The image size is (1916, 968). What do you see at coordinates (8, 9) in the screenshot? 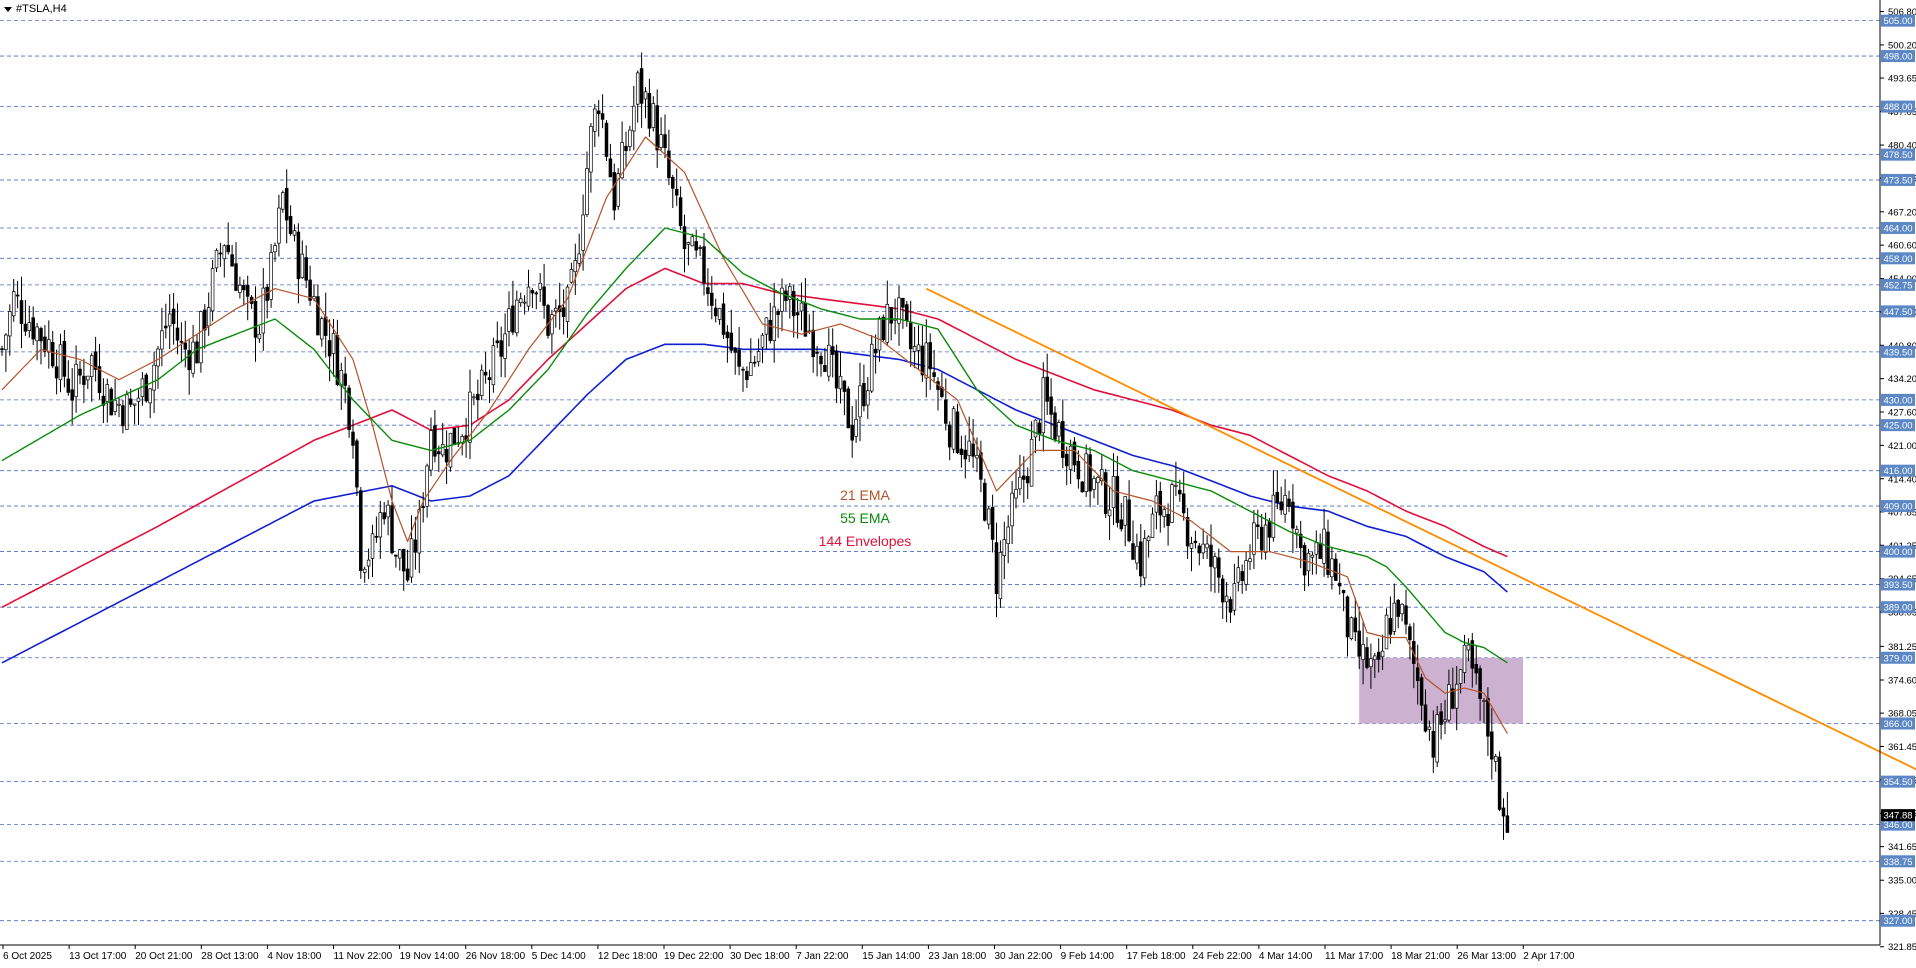
I see `dropdown-triangle-icon` at bounding box center [8, 9].